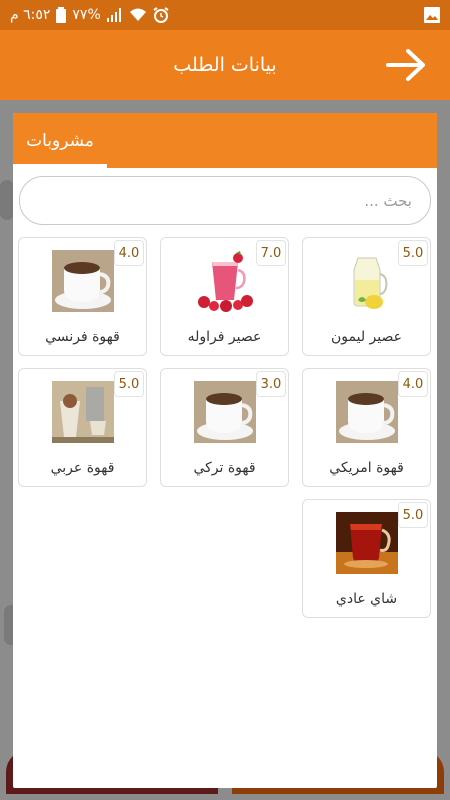  I want to click on back-button, so click(406, 65).